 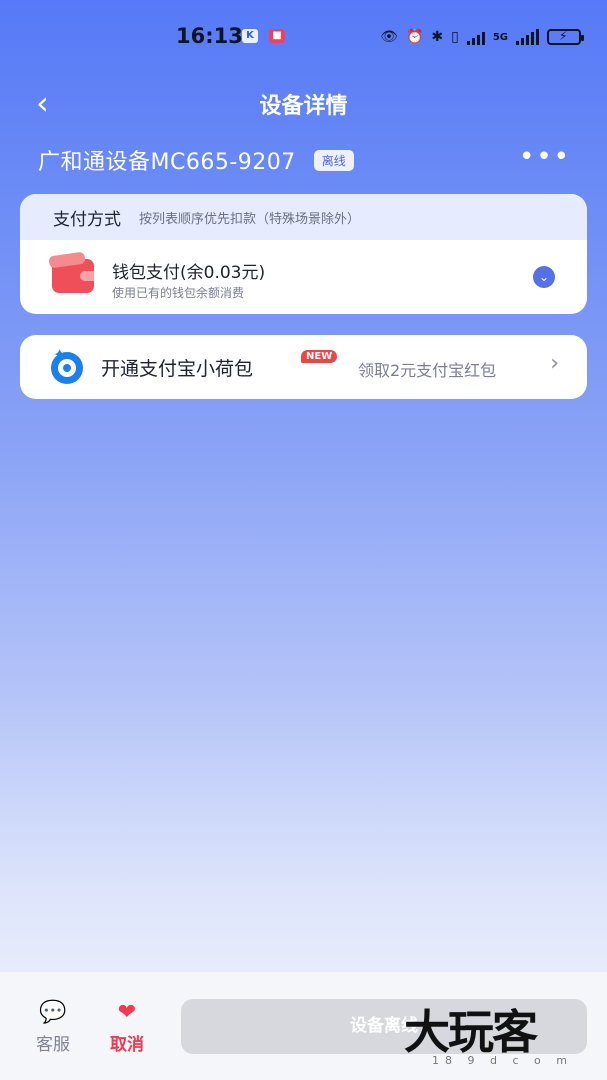 I want to click on sparkle-icon: ✦, so click(x=60, y=354).